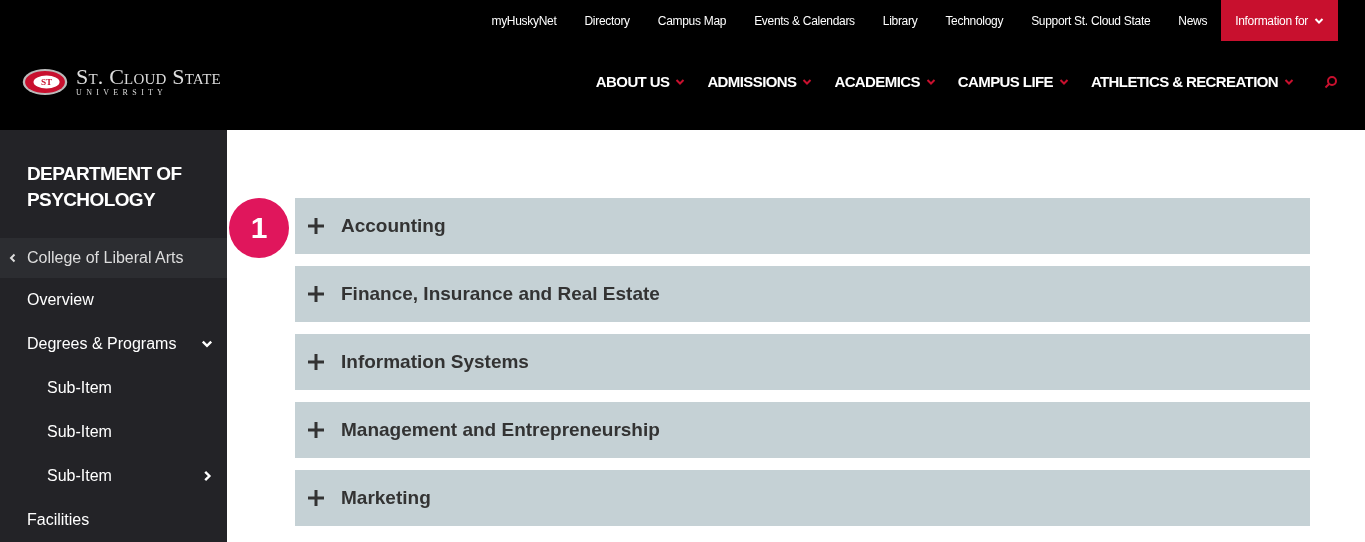 The image size is (1365, 542). What do you see at coordinates (640, 81) in the screenshot?
I see `nav-link: ABOUT US` at bounding box center [640, 81].